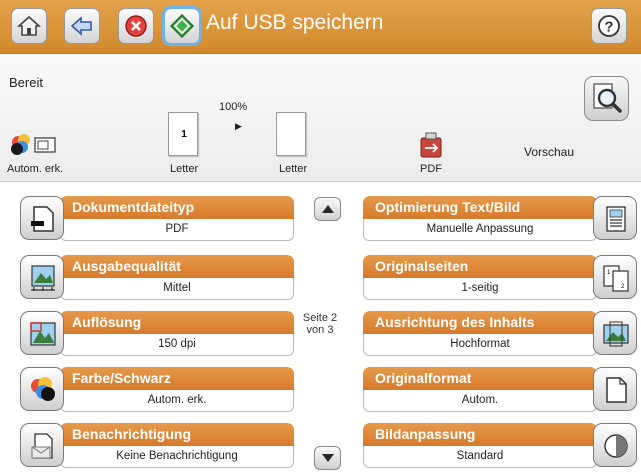 The height and width of the screenshot is (472, 641). Describe the element at coordinates (448, 207) in the screenshot. I see `setting-title: Optimierung Text/Bild` at that location.